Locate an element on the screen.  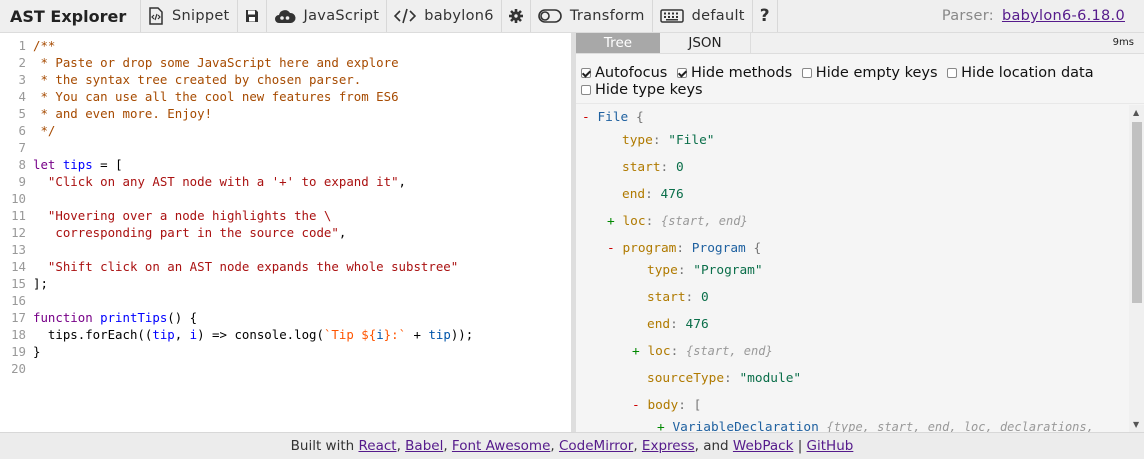
tab-json: JSON is located at coordinates (705, 43).